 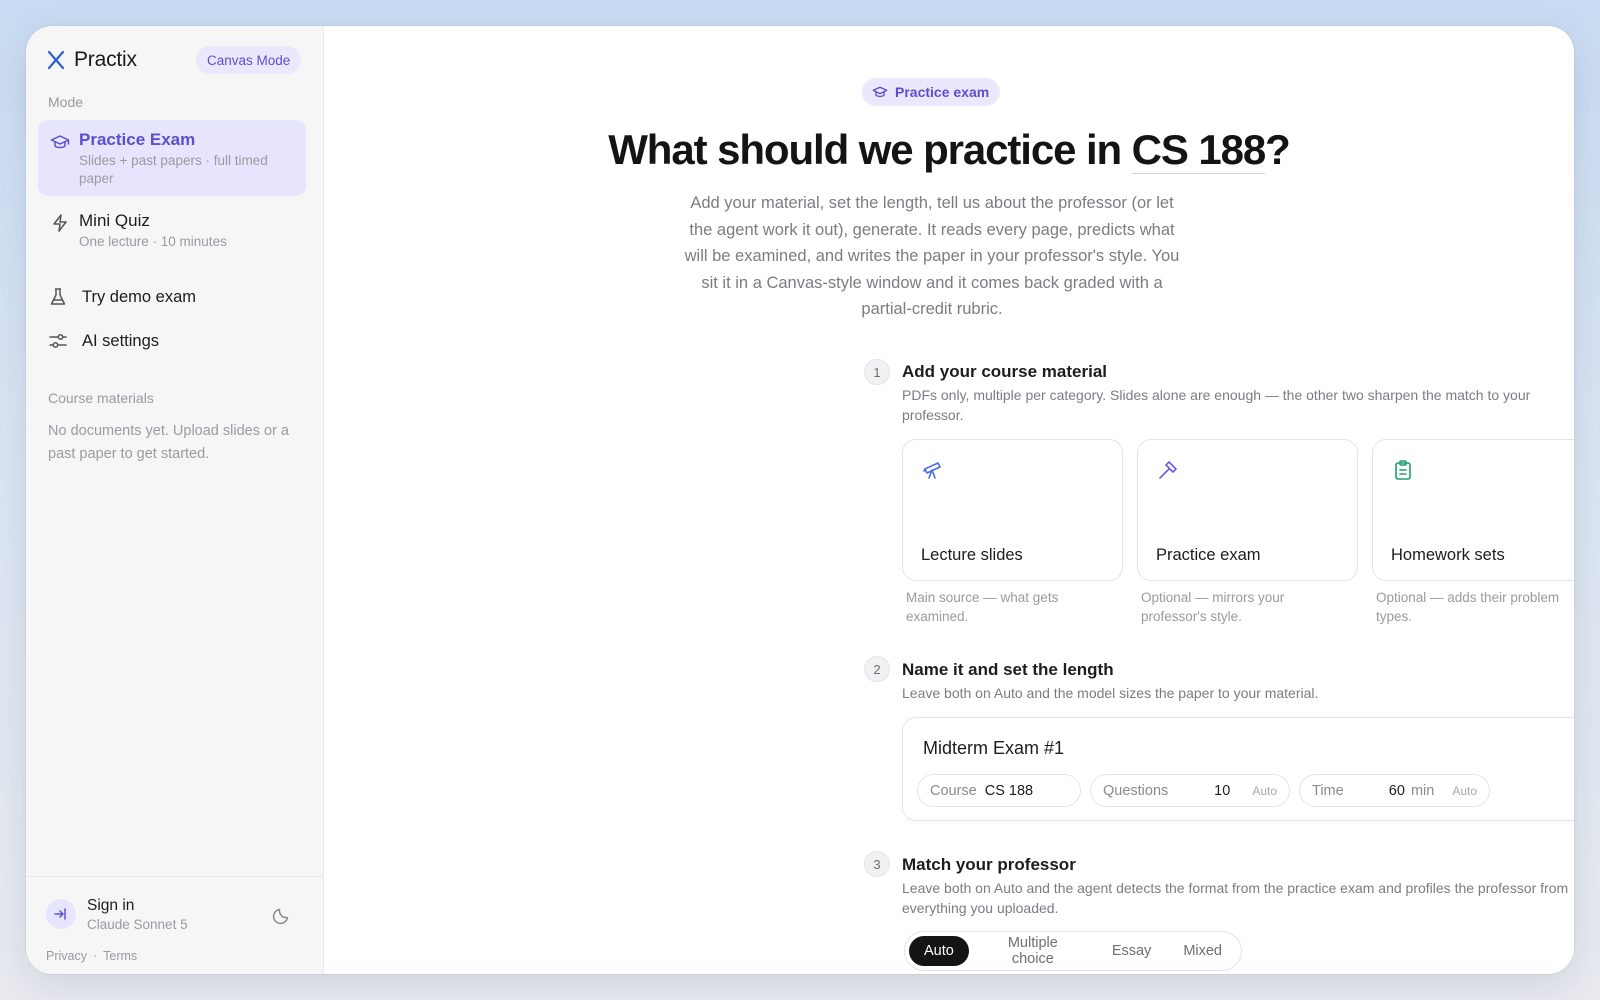 I want to click on format-selector: Auto Multiple choice Essay Mixed, so click(x=1073, y=951).